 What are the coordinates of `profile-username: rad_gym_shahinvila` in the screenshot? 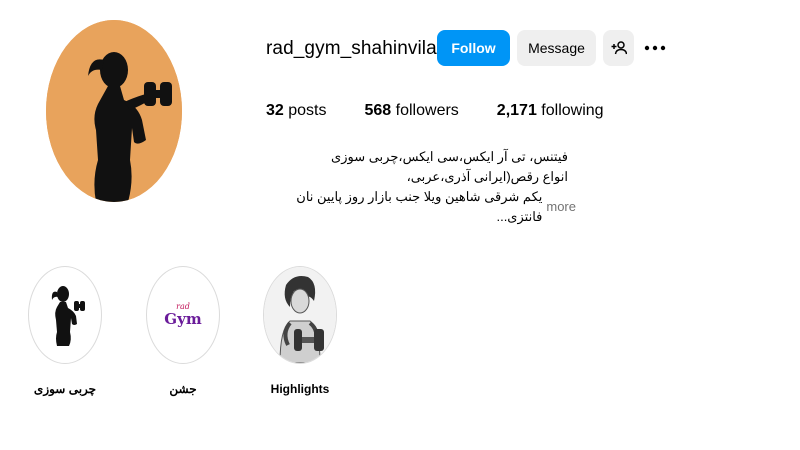 It's located at (351, 48).